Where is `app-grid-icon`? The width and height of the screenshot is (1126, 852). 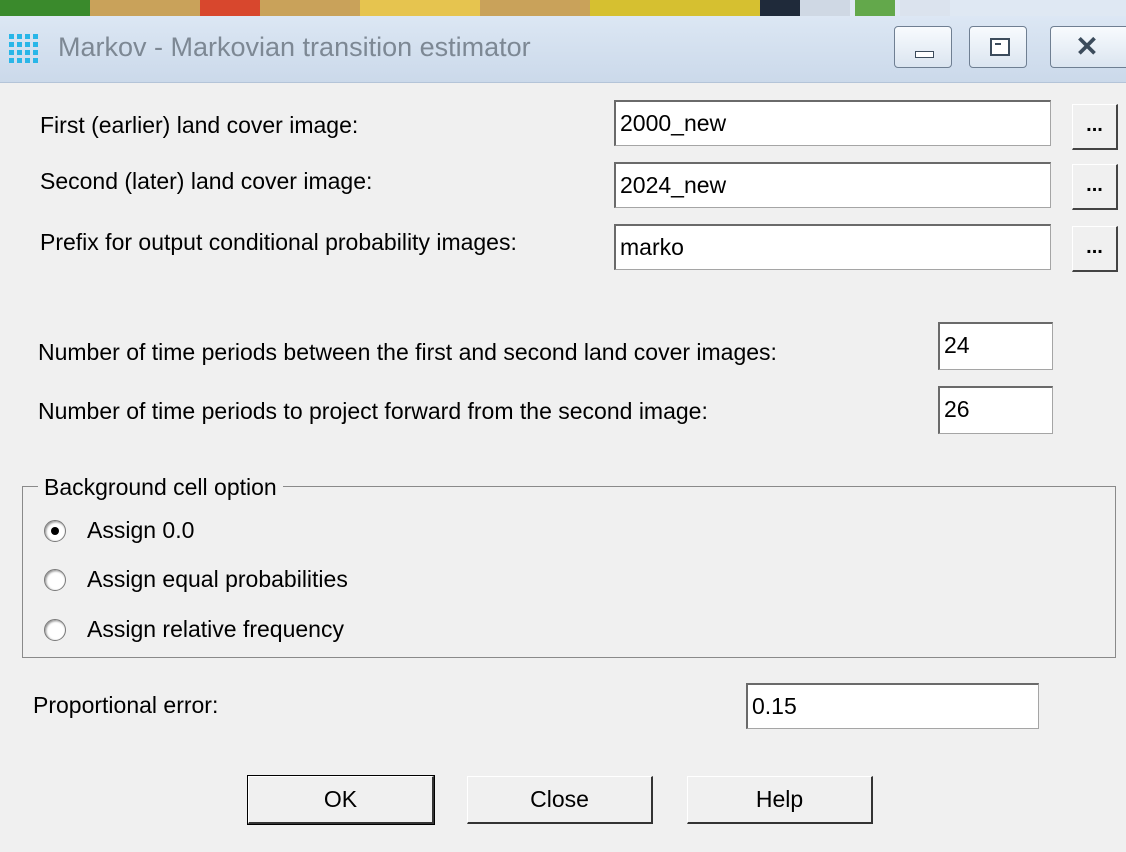 app-grid-icon is located at coordinates (24, 49).